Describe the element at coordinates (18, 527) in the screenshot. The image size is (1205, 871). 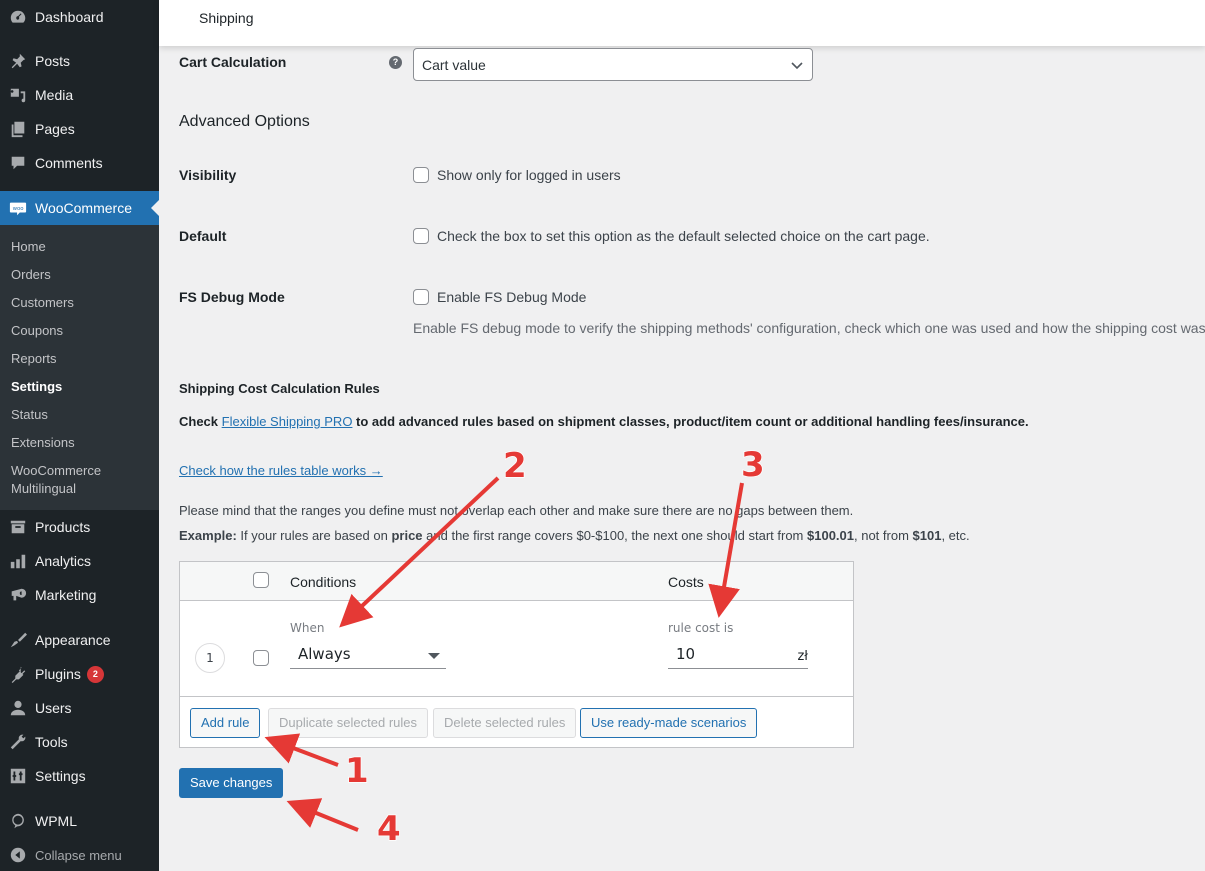
I see `products-icon` at that location.